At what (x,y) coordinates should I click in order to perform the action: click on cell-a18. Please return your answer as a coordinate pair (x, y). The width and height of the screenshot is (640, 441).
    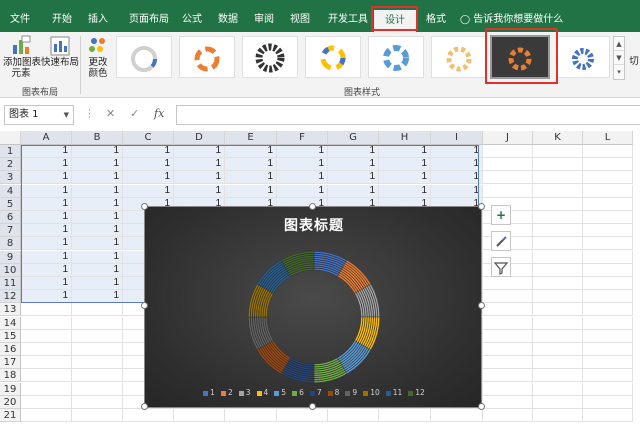
    Looking at the image, I should click on (46, 376).